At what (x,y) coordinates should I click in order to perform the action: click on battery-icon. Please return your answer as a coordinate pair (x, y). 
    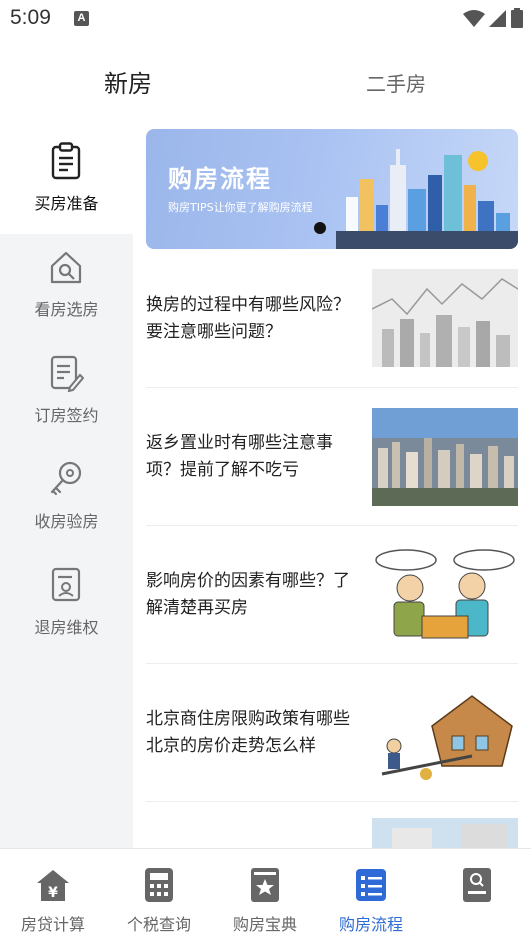
    Looking at the image, I should click on (517, 18).